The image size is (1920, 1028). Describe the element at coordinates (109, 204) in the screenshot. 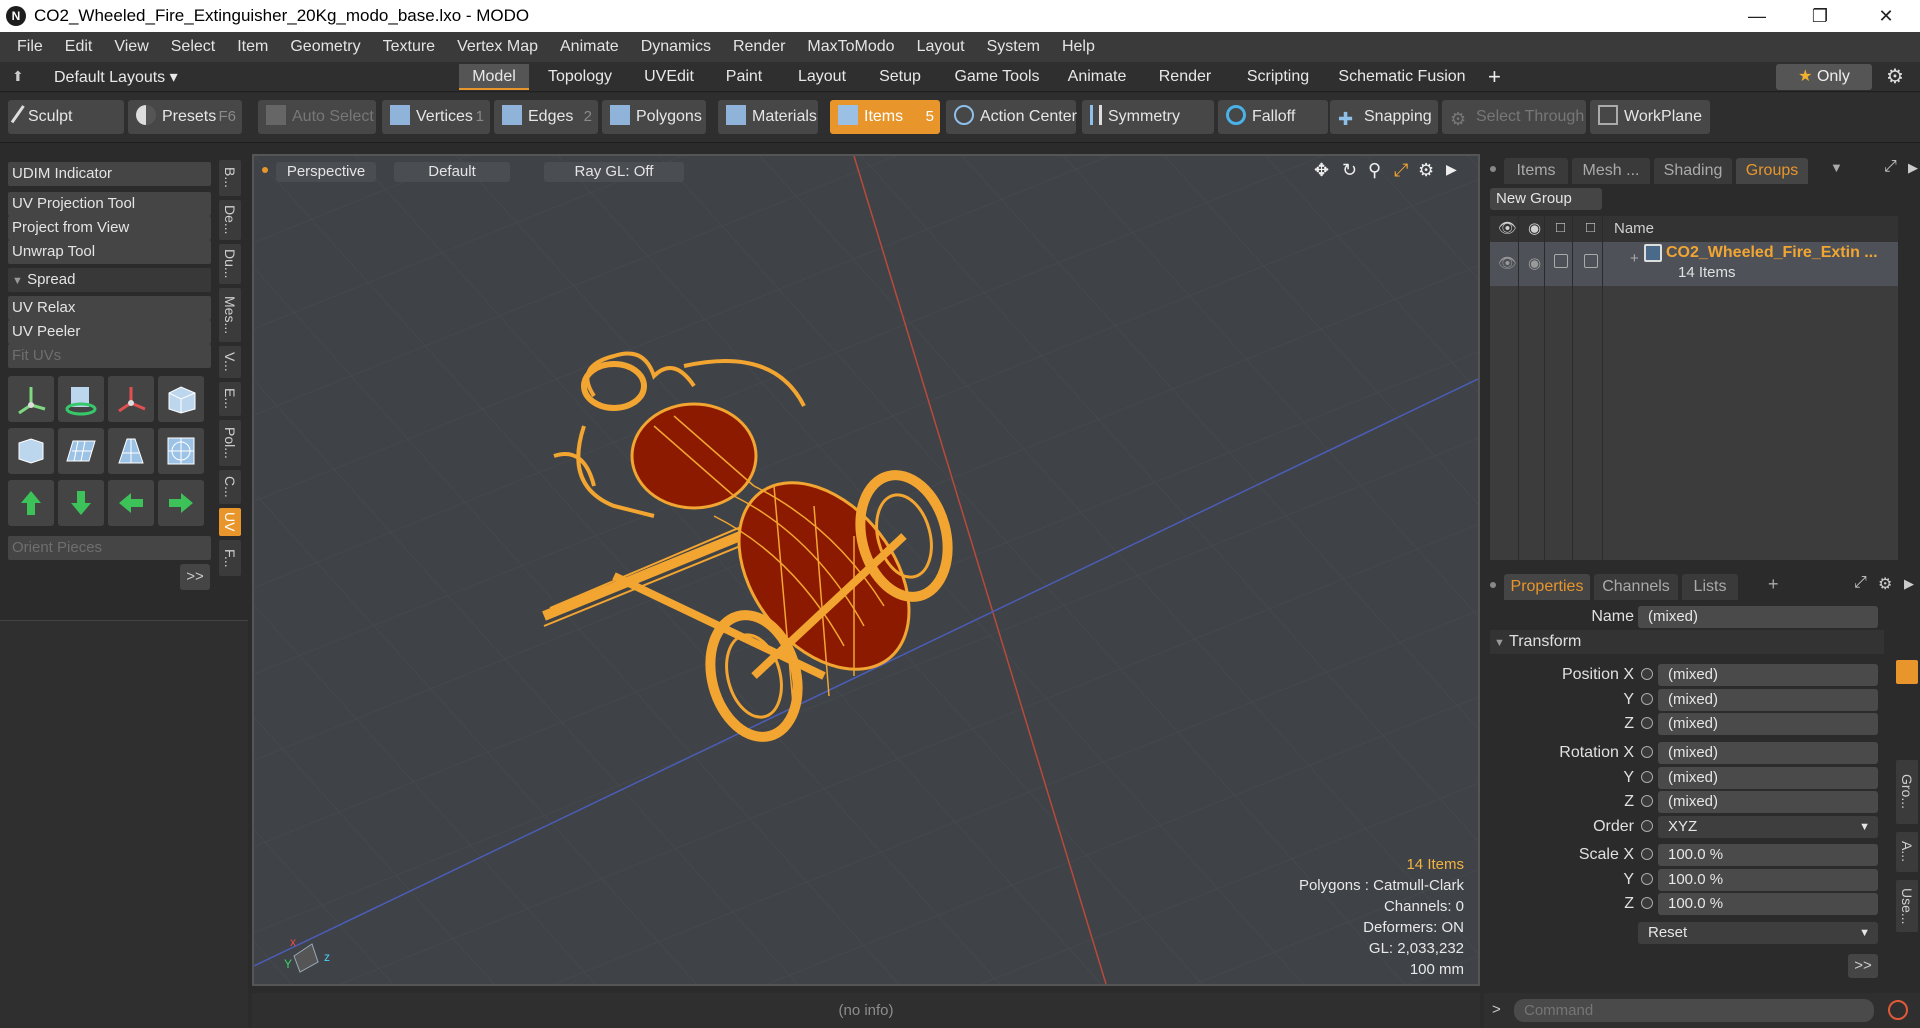

I see `uv-projection-tool-button: UV Projection Tool` at that location.